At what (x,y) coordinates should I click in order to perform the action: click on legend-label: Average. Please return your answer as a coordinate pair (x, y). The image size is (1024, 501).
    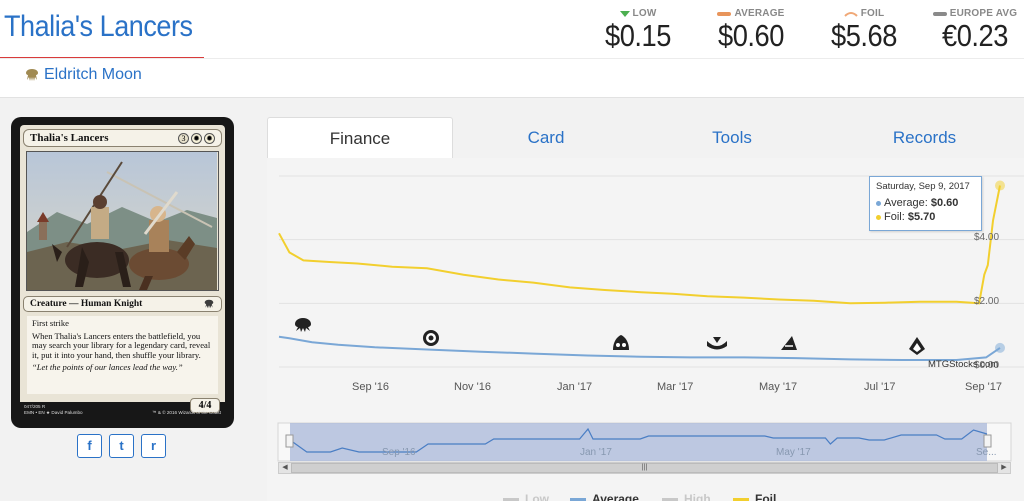
    Looking at the image, I should click on (615, 496).